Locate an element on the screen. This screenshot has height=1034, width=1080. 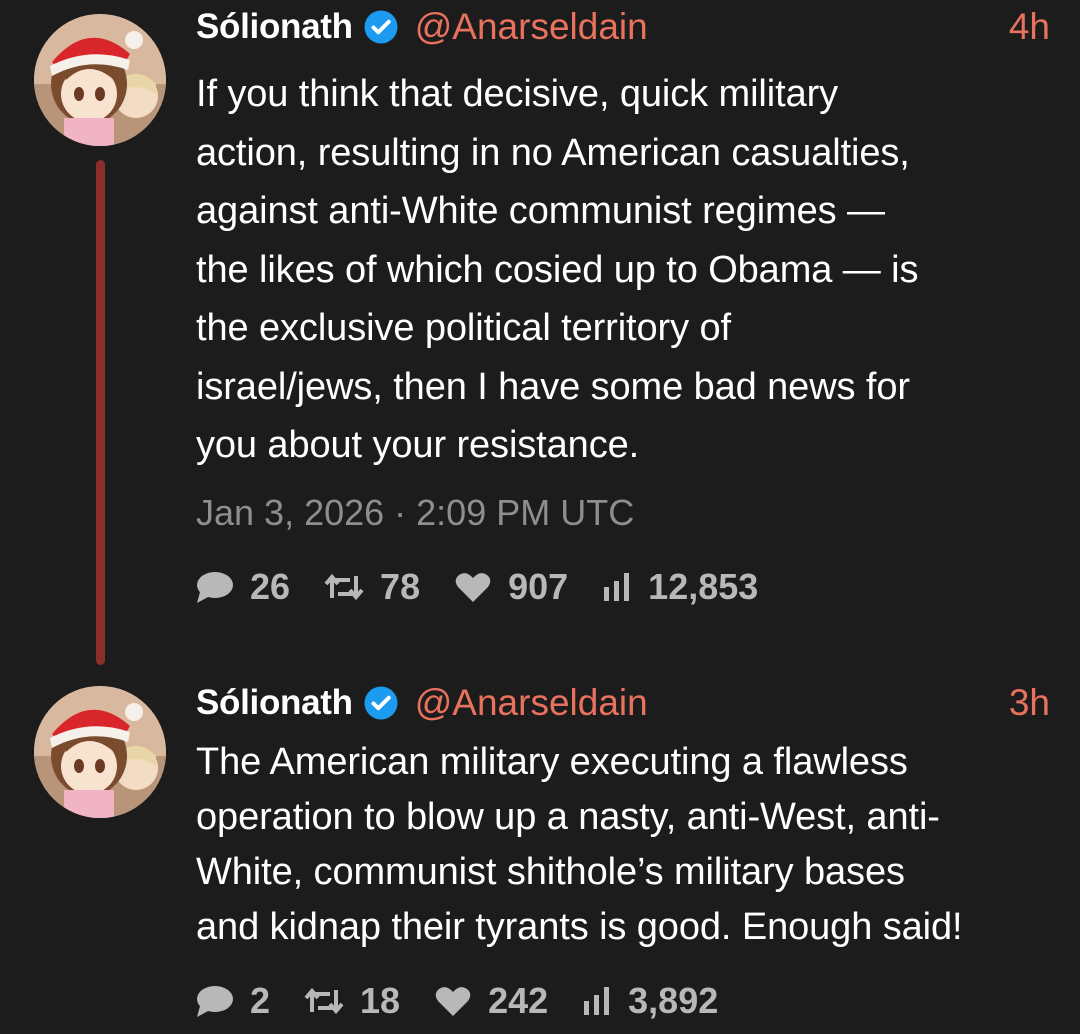
reply-button: 26 is located at coordinates (242, 587).